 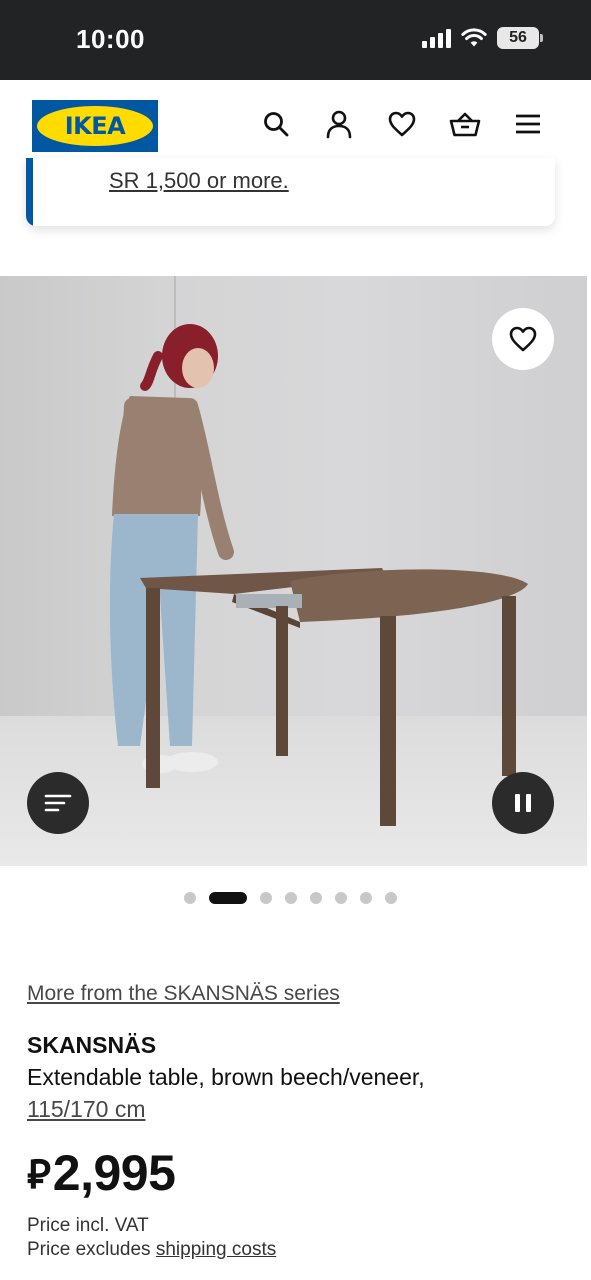 I want to click on banner-link: SR 1,500 or more., so click(x=199, y=181).